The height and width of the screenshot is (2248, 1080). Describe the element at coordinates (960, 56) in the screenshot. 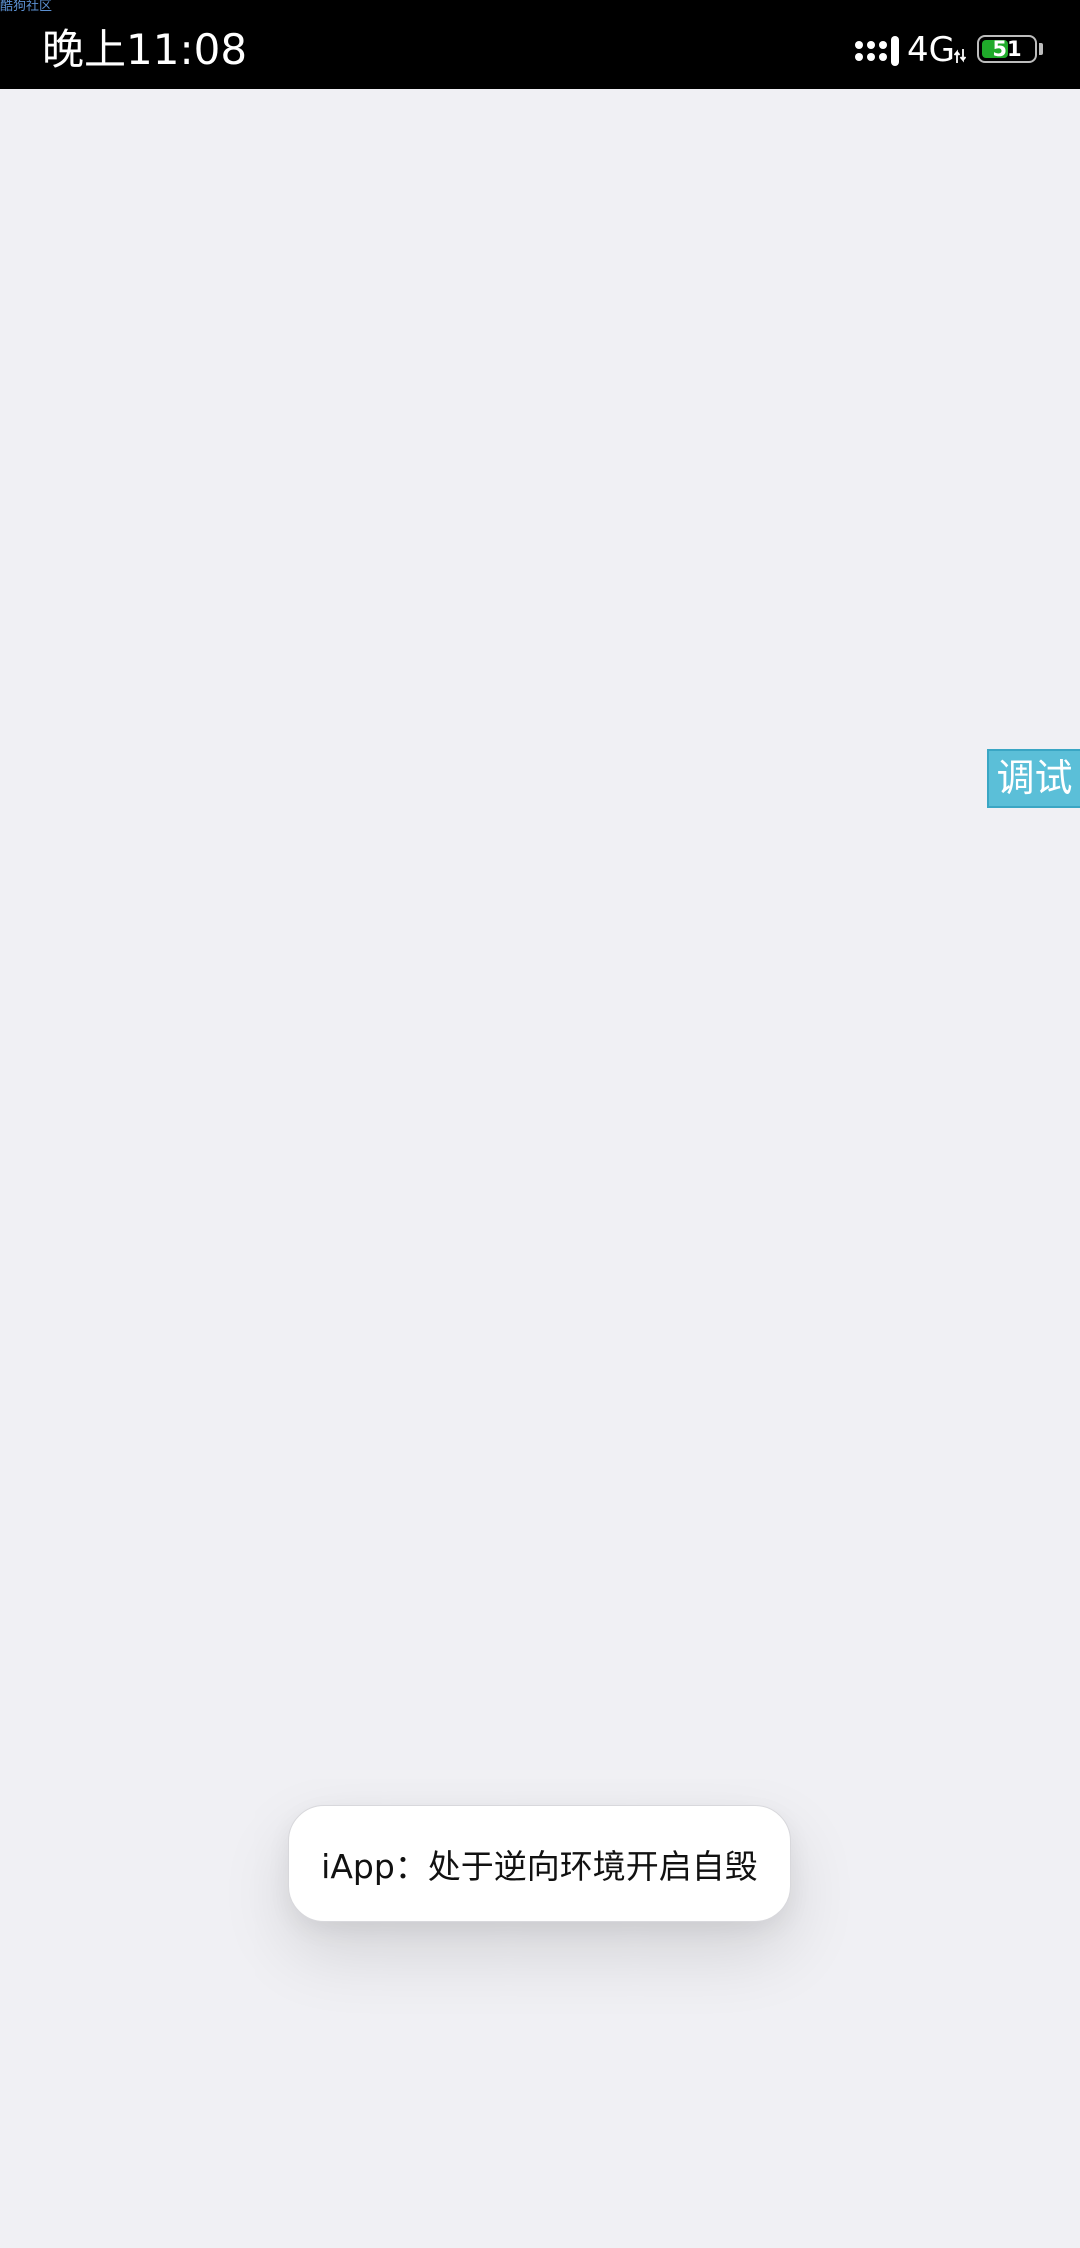

I see `data-activity-icon` at that location.